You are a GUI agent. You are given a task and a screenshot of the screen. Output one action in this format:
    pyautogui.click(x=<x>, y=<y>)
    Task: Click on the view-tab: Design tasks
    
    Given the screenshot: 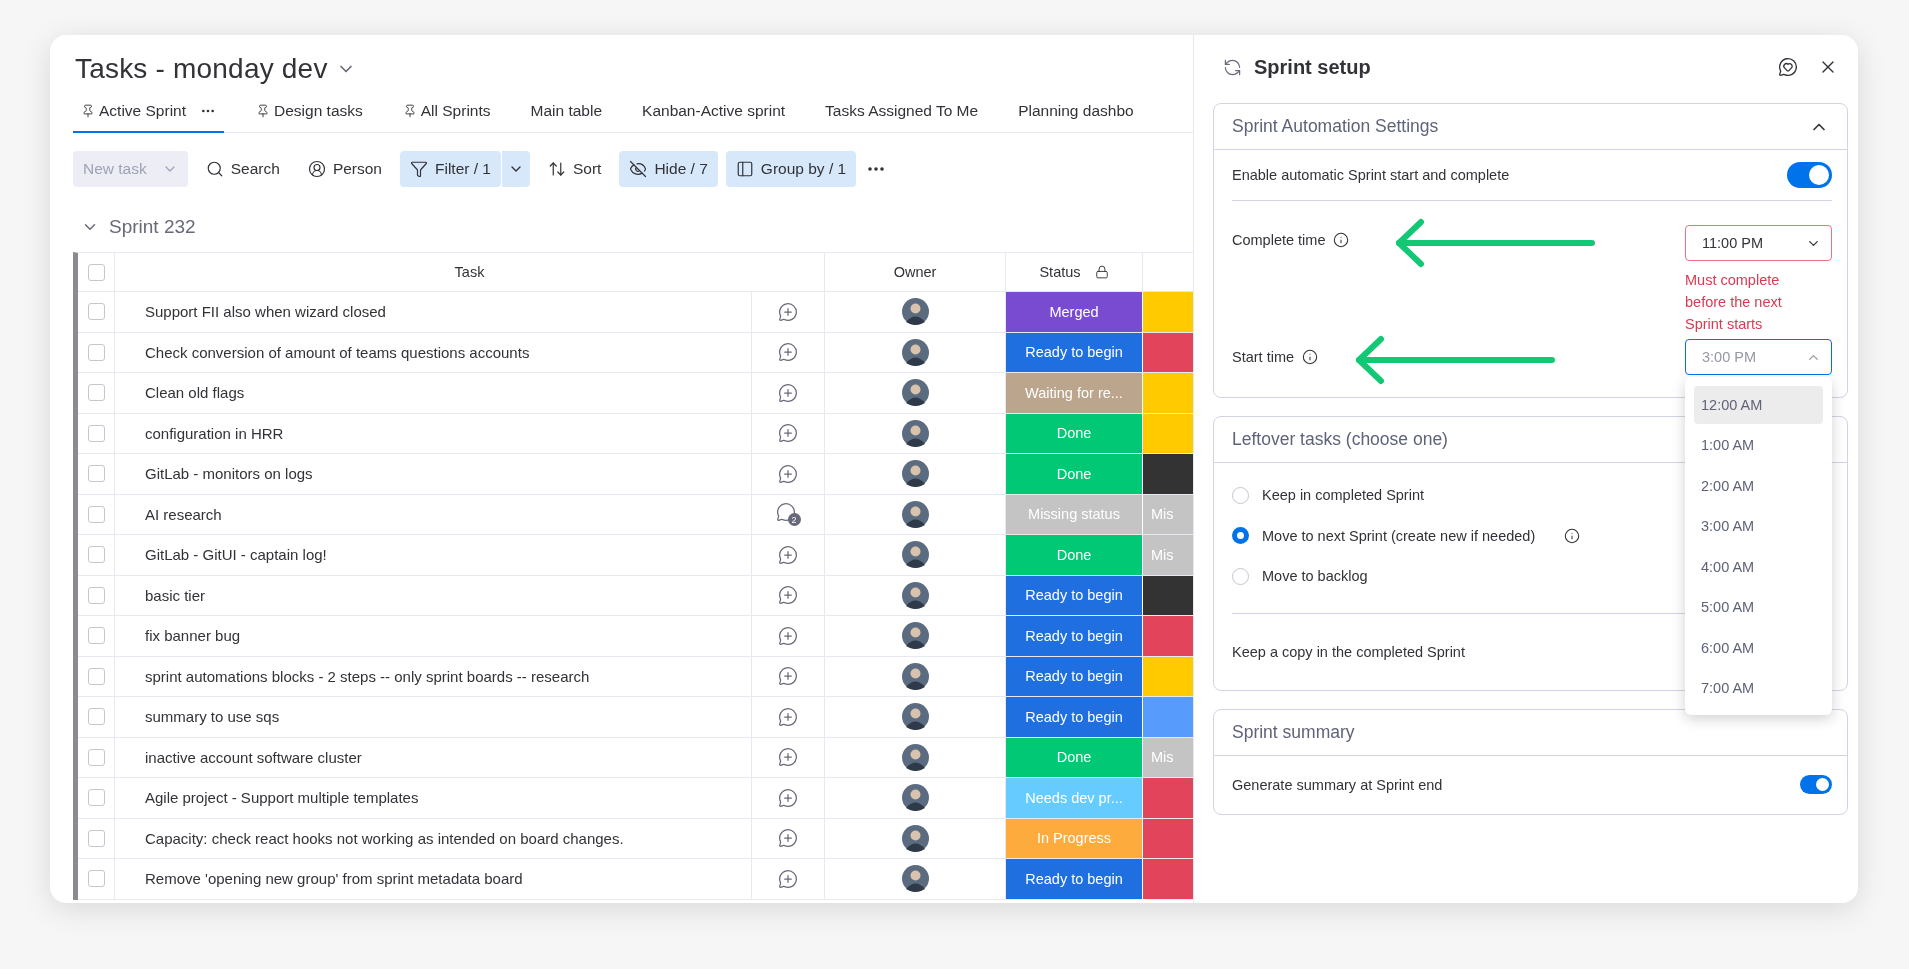 What is the action you would take?
    pyautogui.click(x=309, y=112)
    